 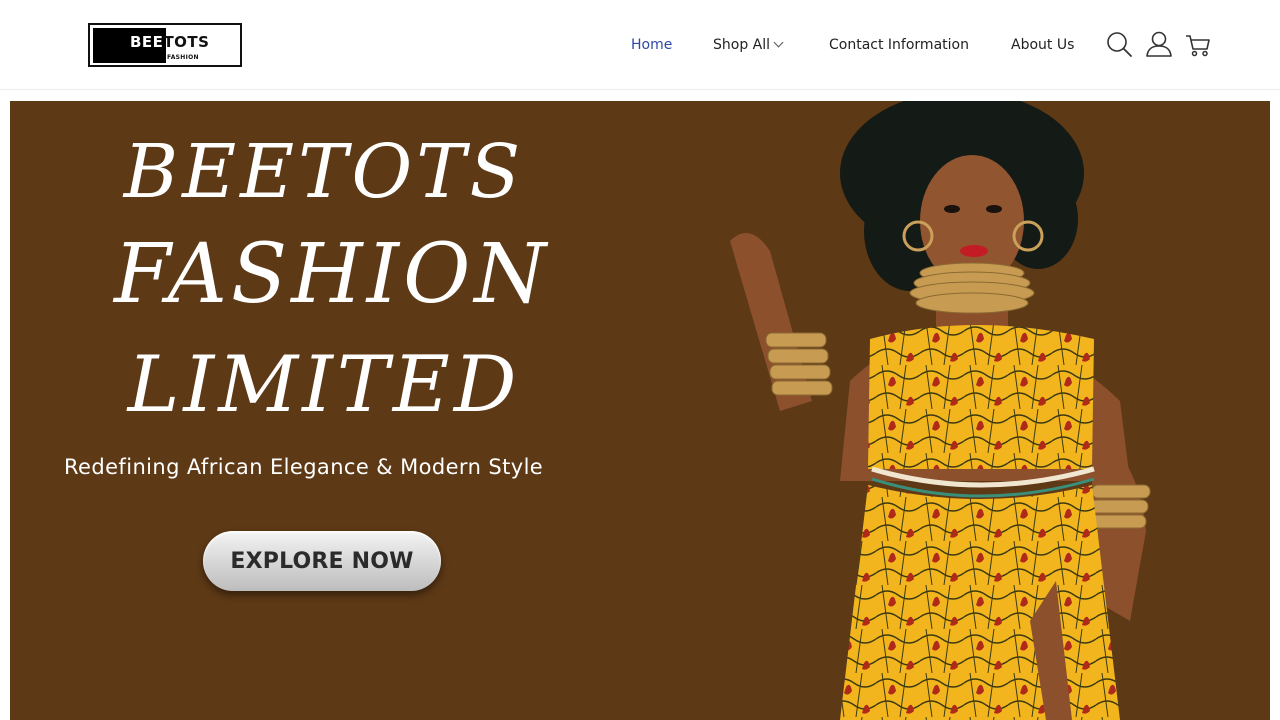 I want to click on hero-title-line1: BEETOTS, so click(x=324, y=172).